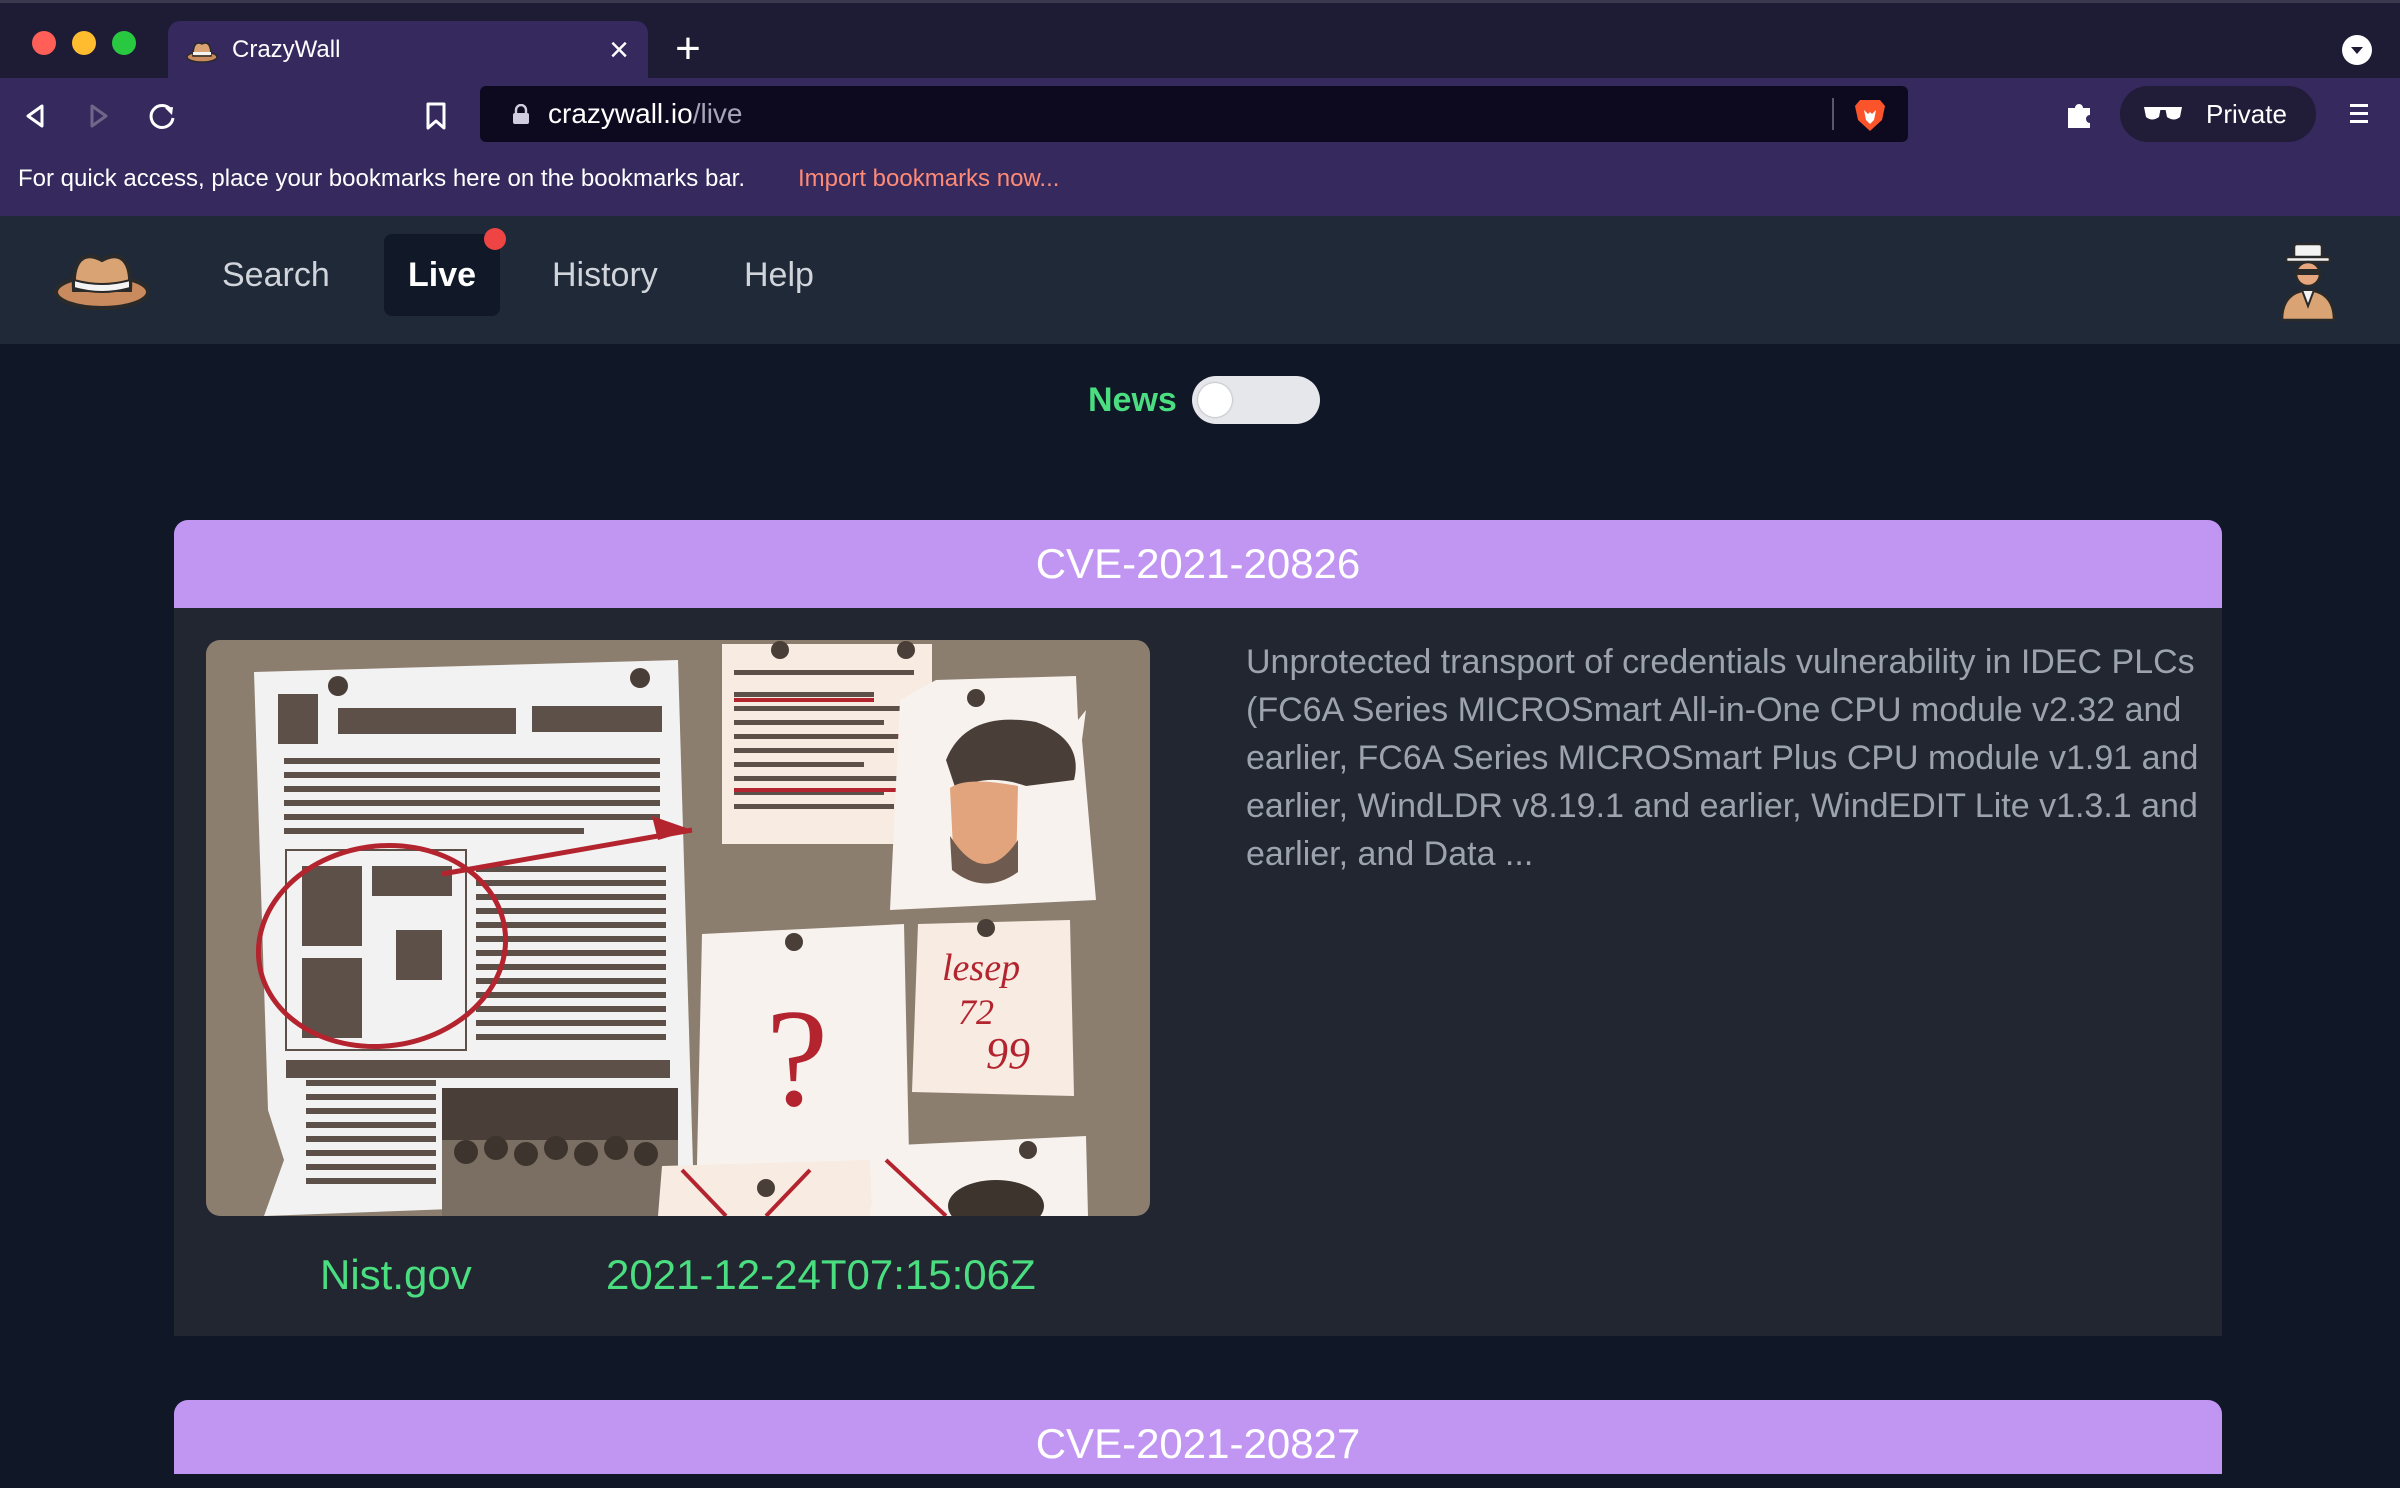 This screenshot has width=2400, height=1488. I want to click on reload-icon, so click(162, 116).